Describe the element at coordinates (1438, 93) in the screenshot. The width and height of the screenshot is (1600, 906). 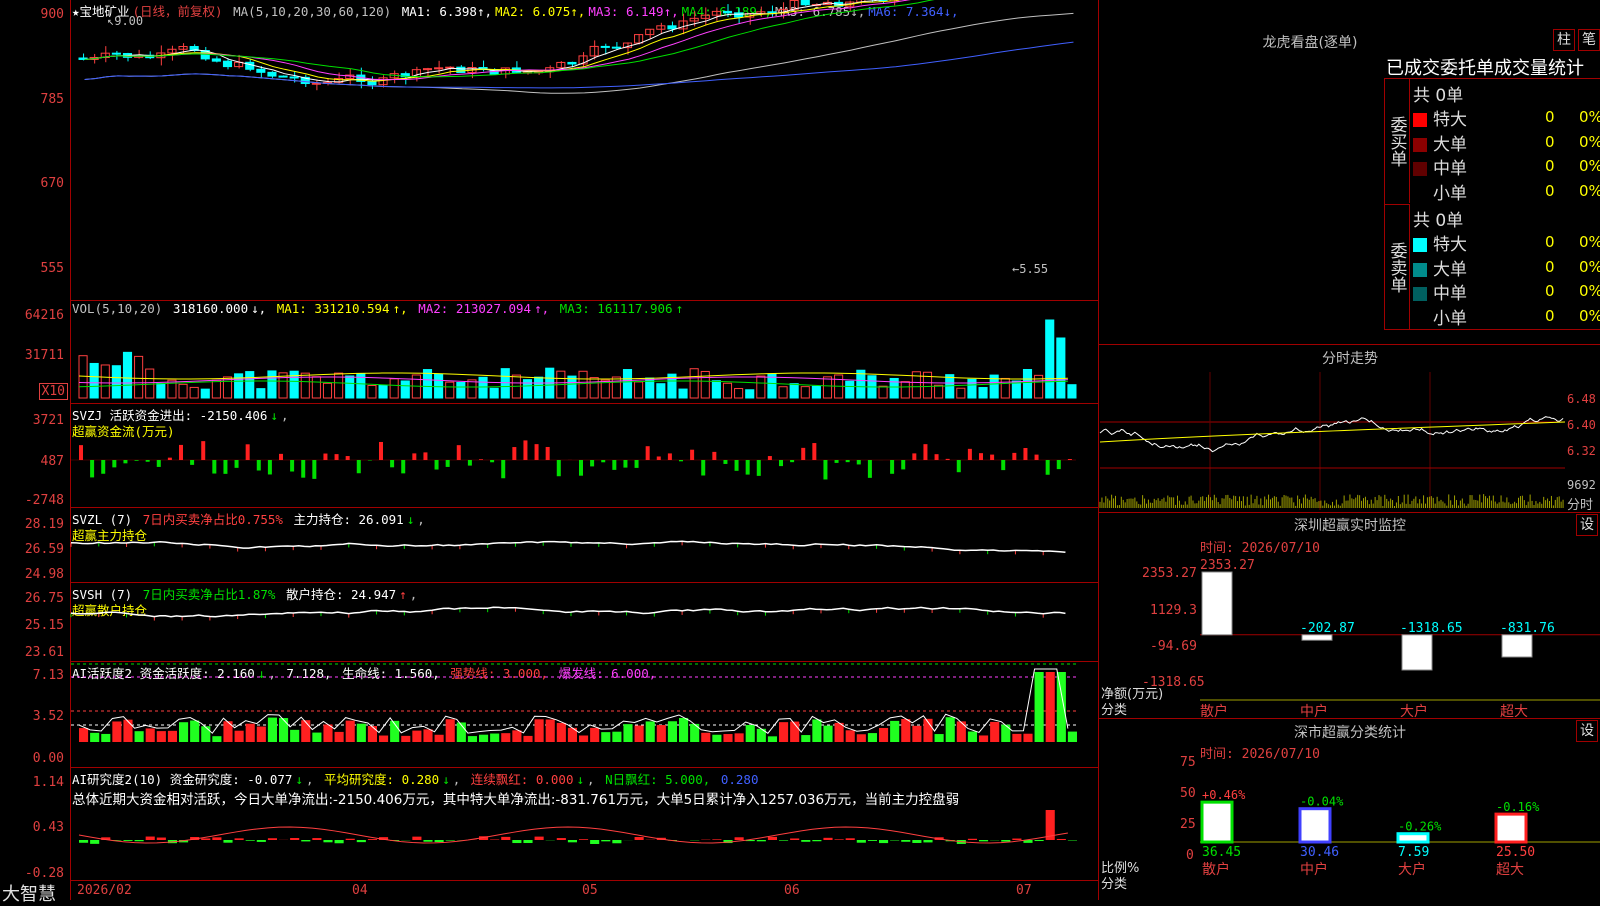
I see `buy-total: 共 0单` at that location.